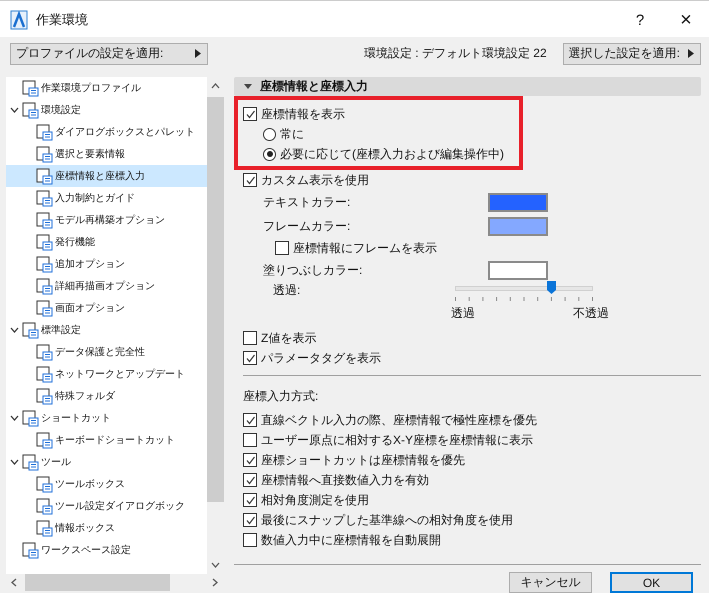 The height and width of the screenshot is (593, 709). Describe the element at coordinates (106, 308) in the screenshot. I see `tree-item: 画面オプション` at that location.